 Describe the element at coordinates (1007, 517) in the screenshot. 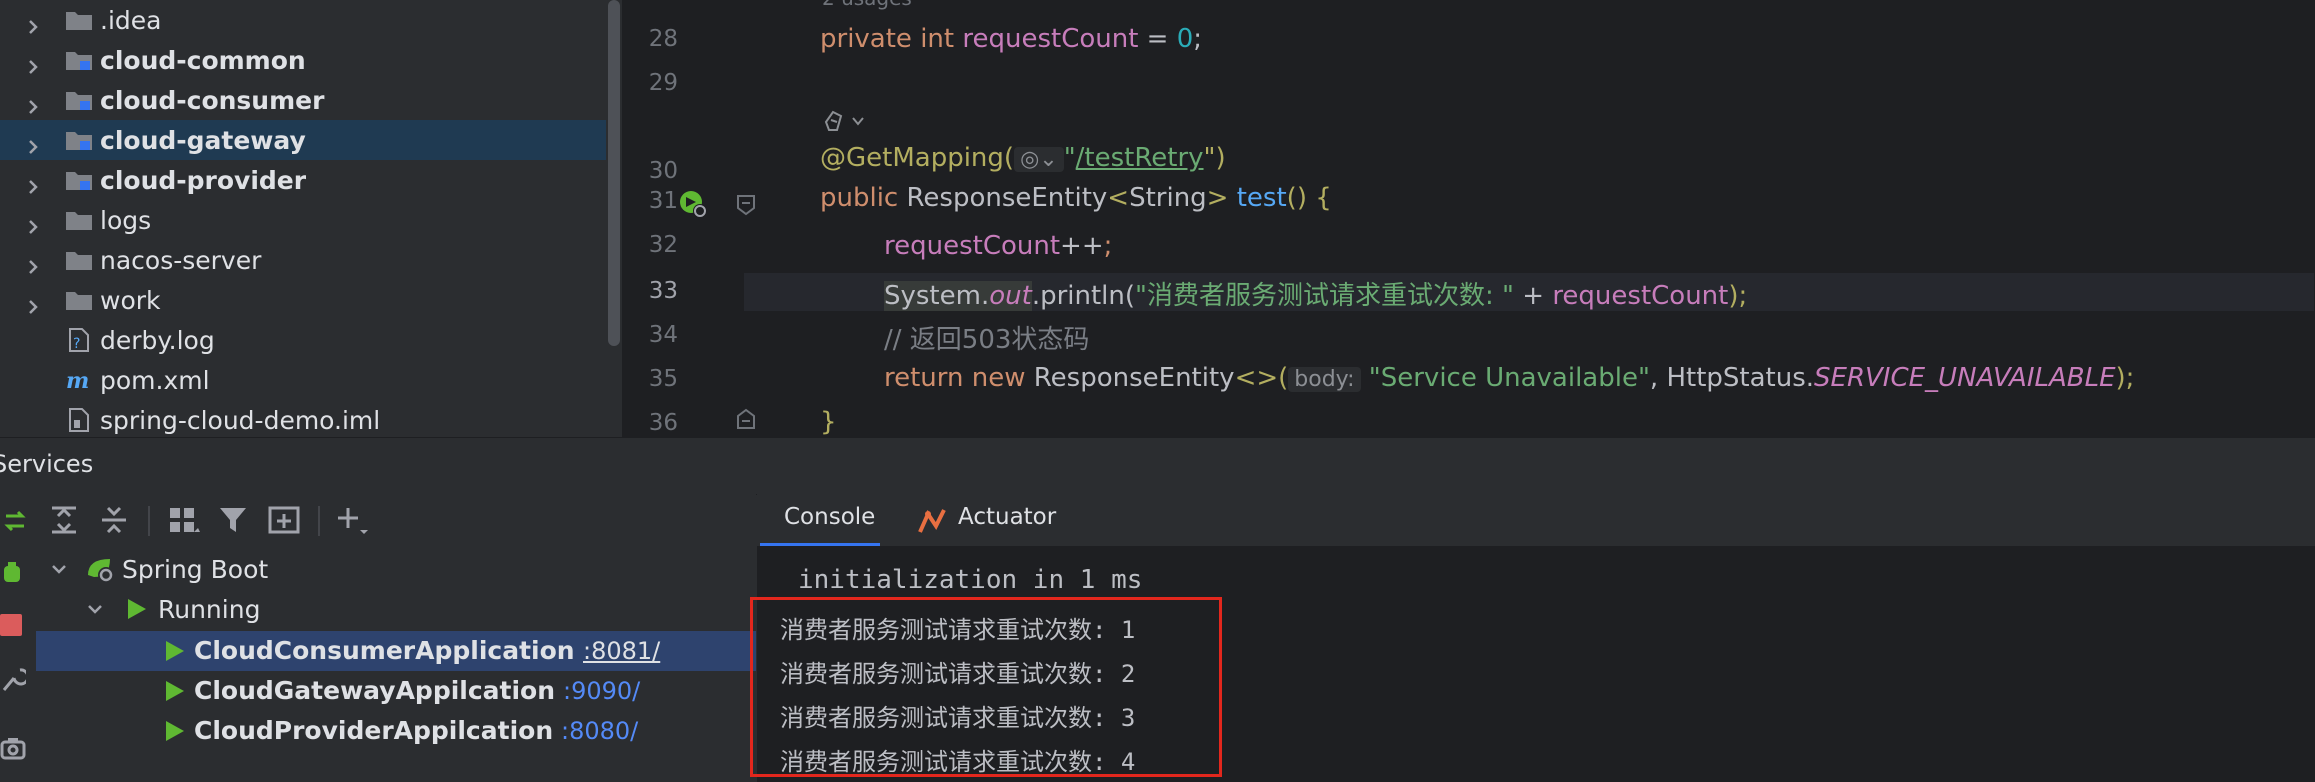

I see `tab-actuator: Actuator` at that location.